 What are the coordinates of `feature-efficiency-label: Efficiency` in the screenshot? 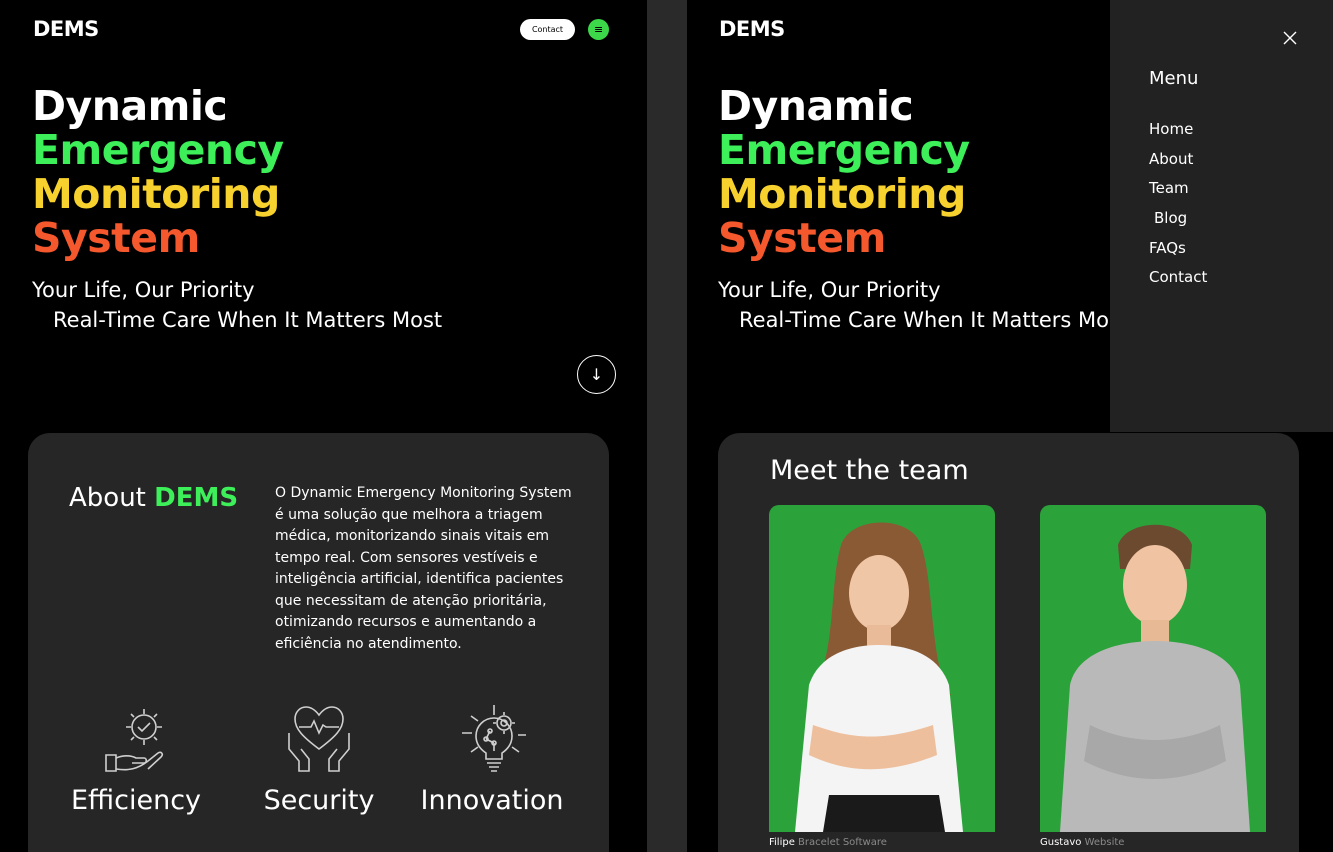 It's located at (136, 800).